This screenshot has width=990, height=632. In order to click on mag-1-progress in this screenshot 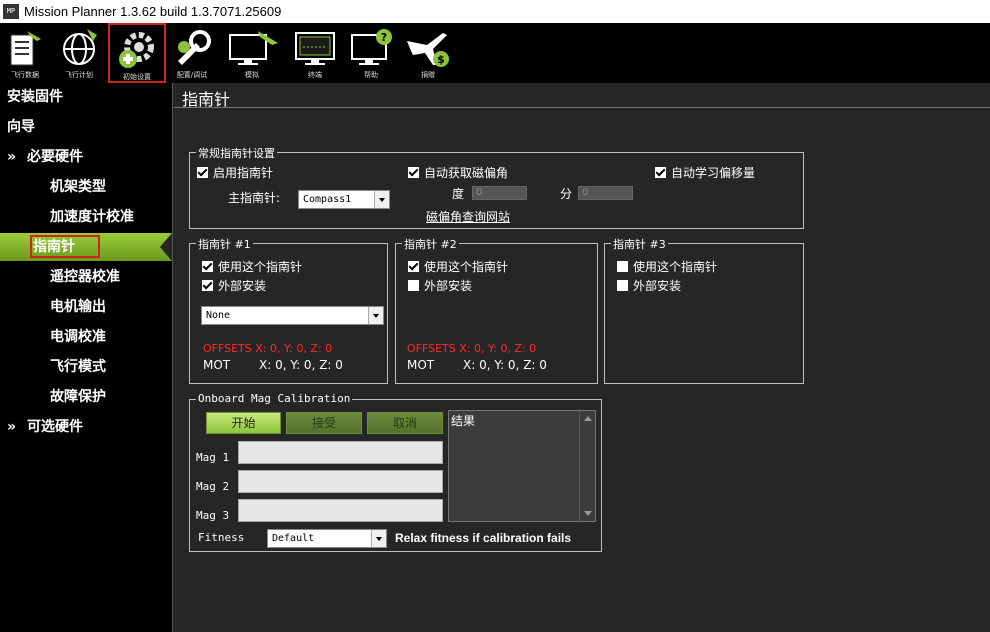, I will do `click(340, 452)`.